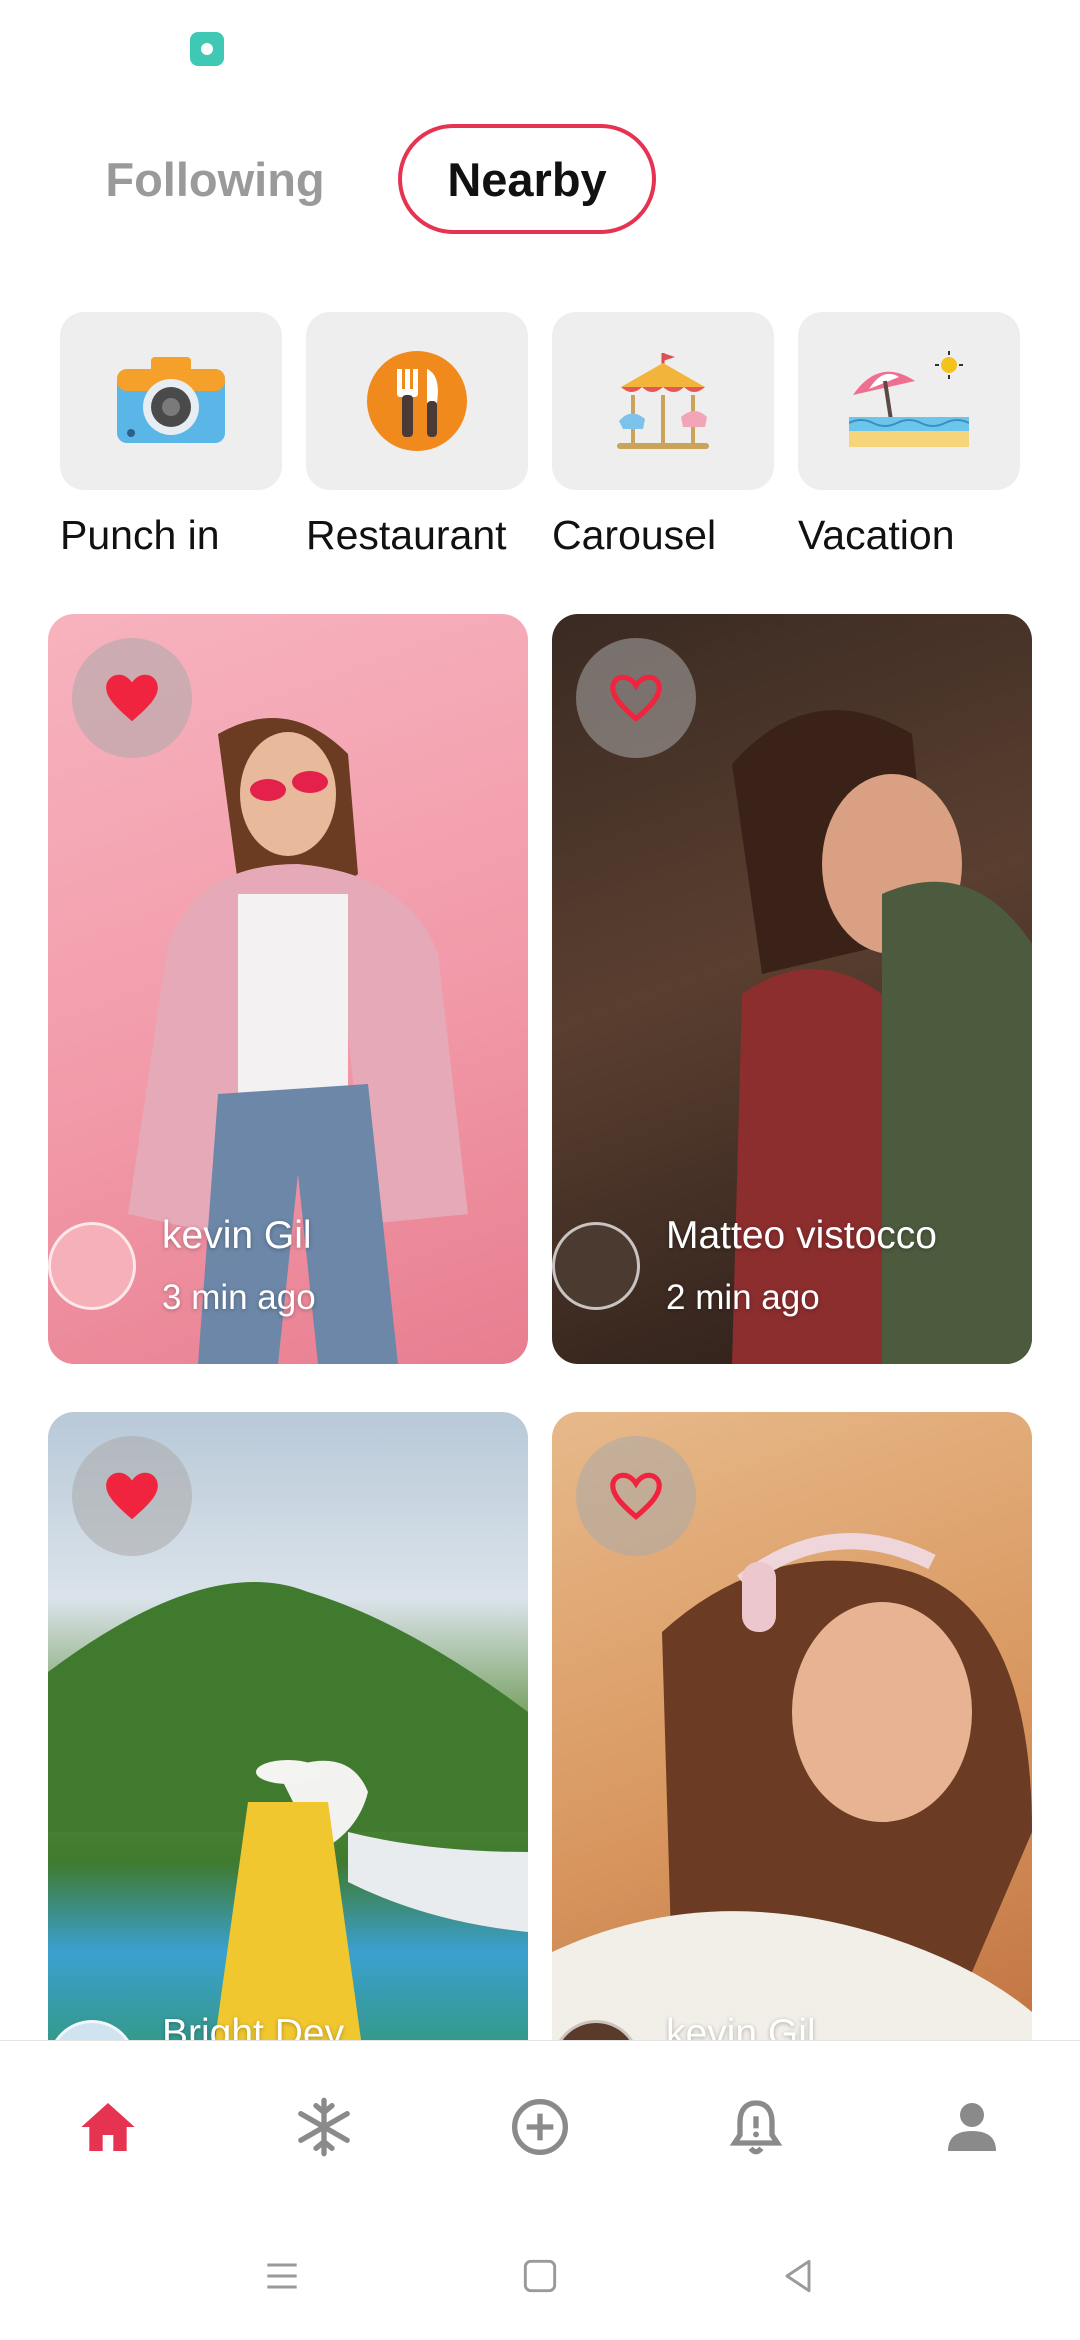 Image resolution: width=1080 pixels, height=2340 pixels. I want to click on back-button, so click(798, 2276).